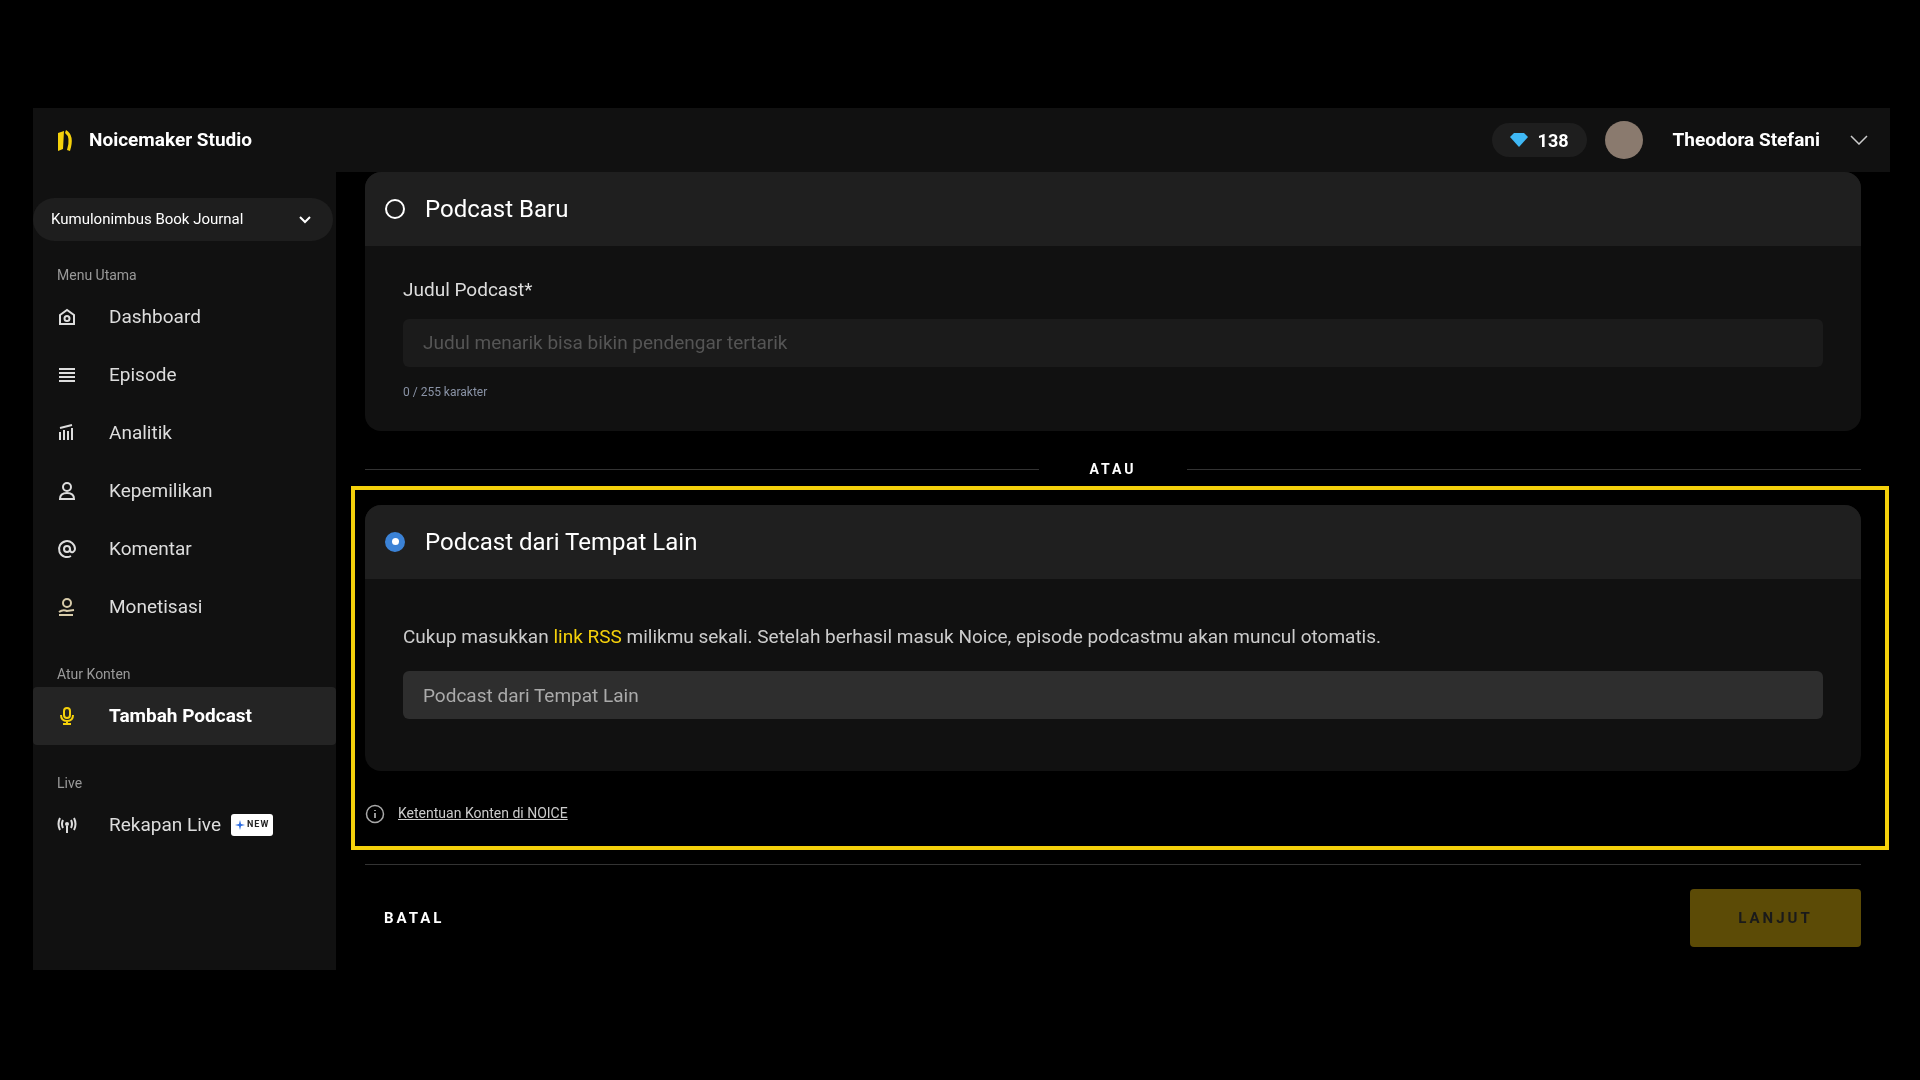 Image resolution: width=1920 pixels, height=1080 pixels. I want to click on field-label: Judul Podcast*, so click(468, 290).